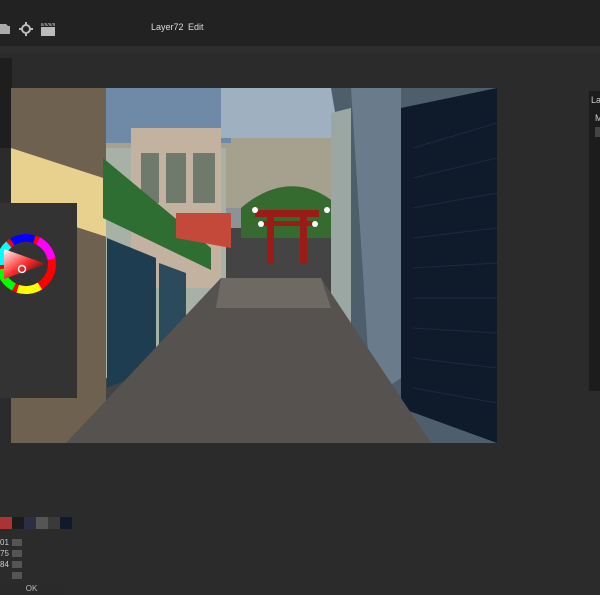 Image resolution: width=600 pixels, height=595 pixels. I want to click on layers-panel: La M, so click(594, 241).